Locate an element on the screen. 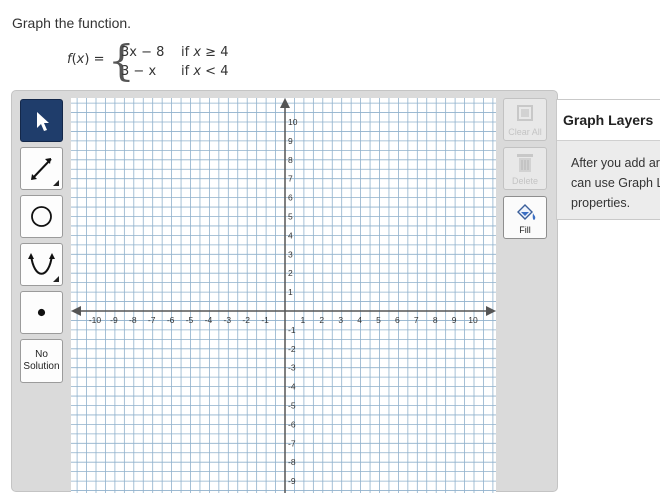 The width and height of the screenshot is (660, 493). line-tool-button is located at coordinates (41, 168).